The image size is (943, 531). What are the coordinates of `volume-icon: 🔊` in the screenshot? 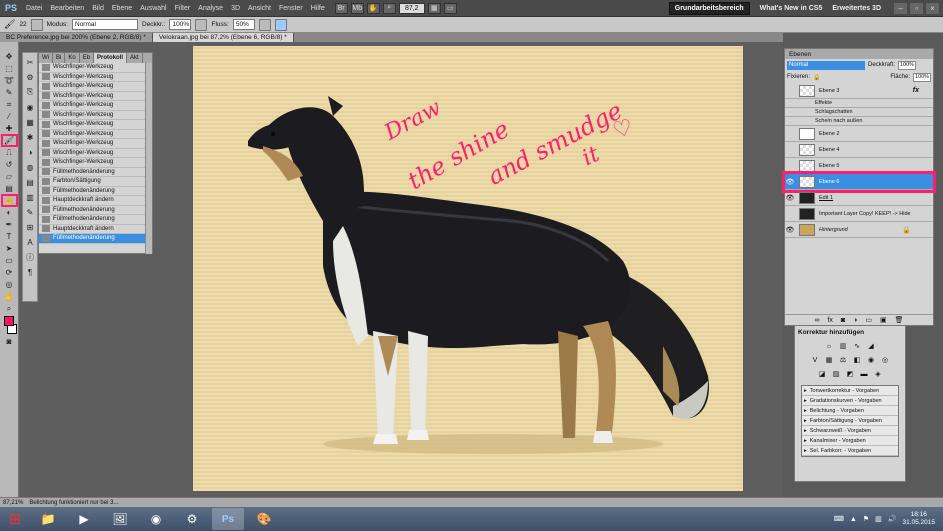 It's located at (892, 519).